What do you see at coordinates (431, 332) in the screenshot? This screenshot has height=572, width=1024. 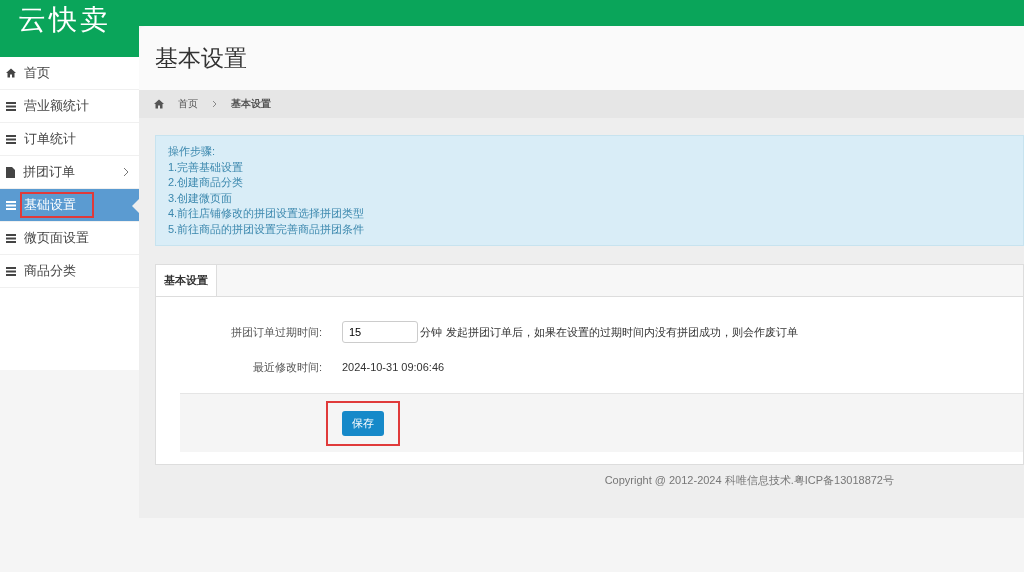 I see `unit-label: 分钟` at bounding box center [431, 332].